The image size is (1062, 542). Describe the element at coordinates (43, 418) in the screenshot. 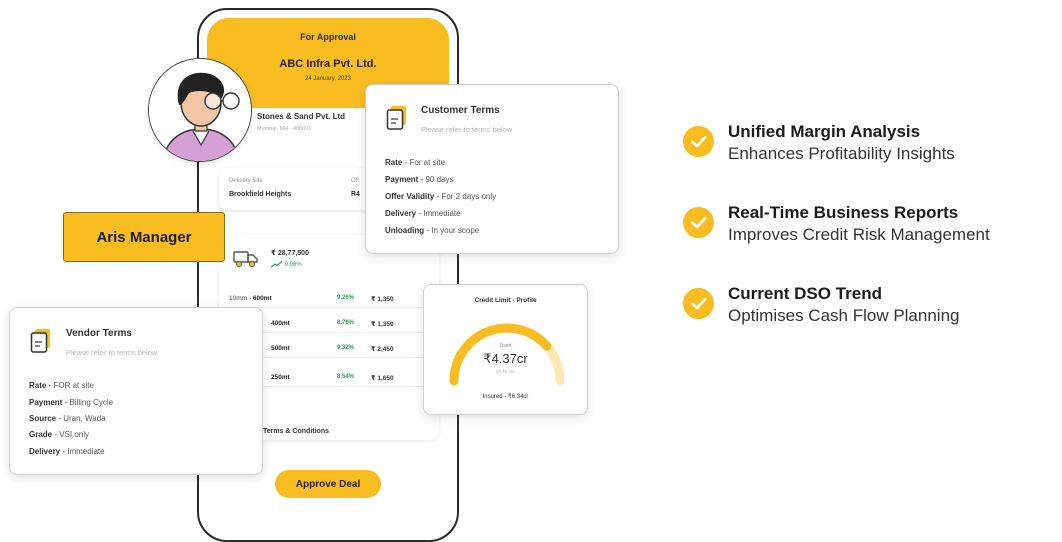

I see `term-key: Source` at that location.